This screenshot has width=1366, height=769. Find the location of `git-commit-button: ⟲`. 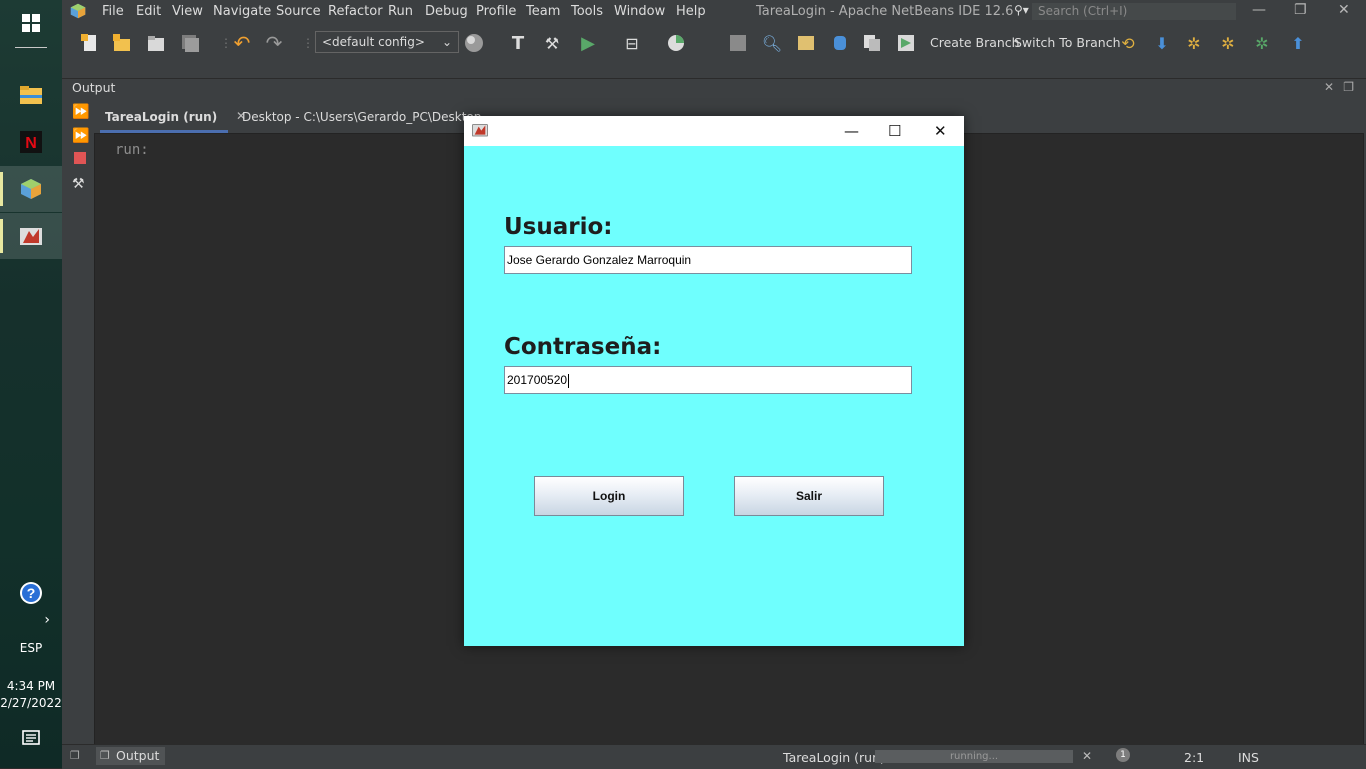

git-commit-button: ⟲ is located at coordinates (1128, 43).